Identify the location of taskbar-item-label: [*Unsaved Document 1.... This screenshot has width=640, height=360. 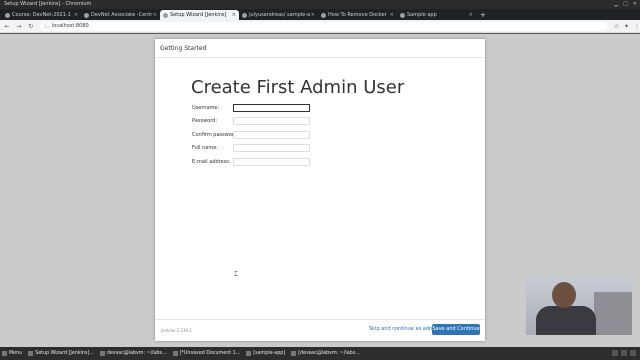
(210, 353).